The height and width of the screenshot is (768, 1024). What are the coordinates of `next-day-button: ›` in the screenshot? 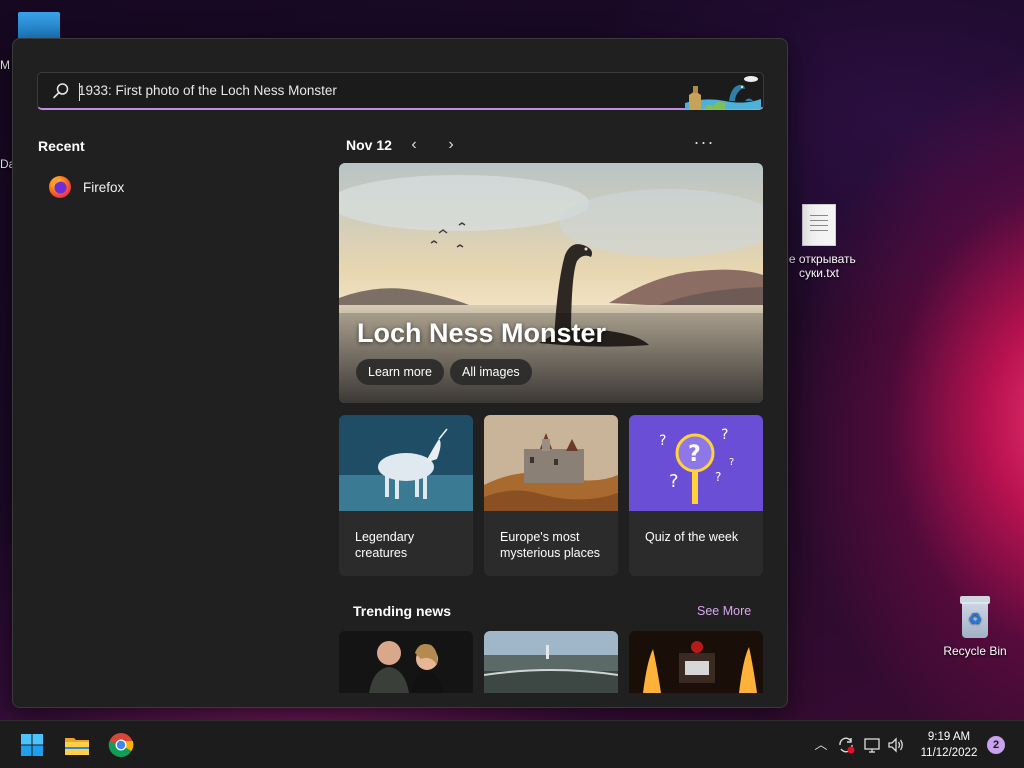 It's located at (451, 146).